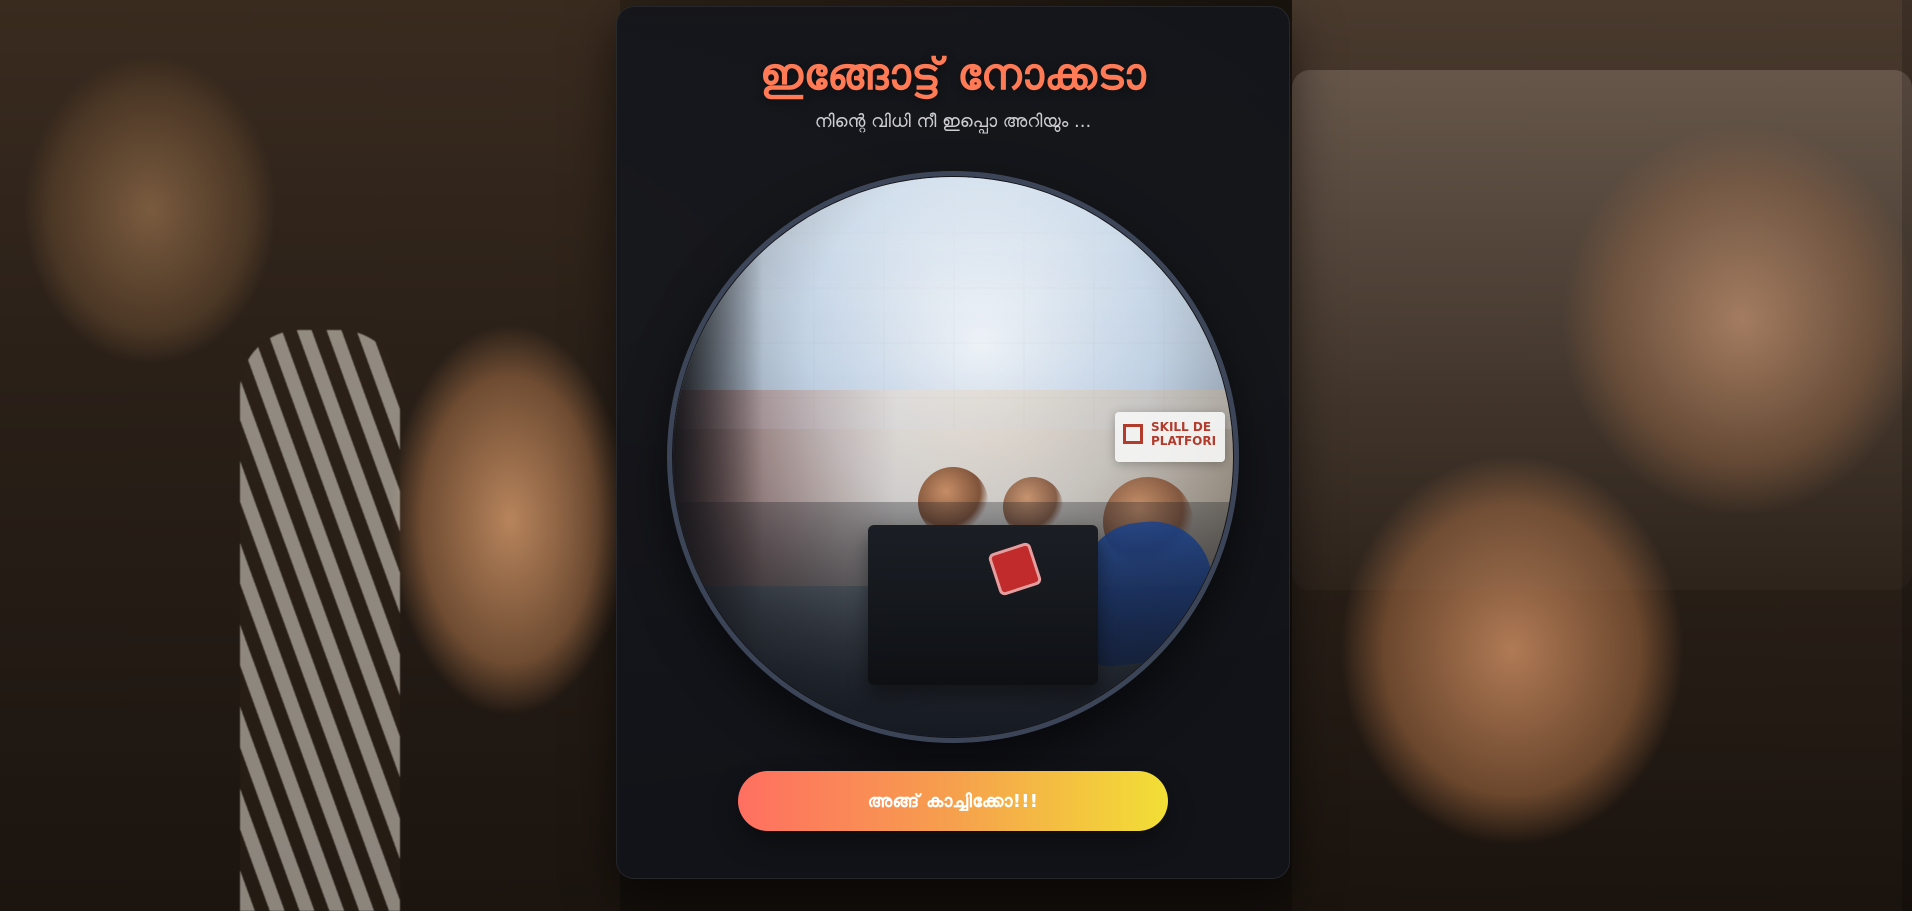 The width and height of the screenshot is (1912, 911). I want to click on capture-button: അങ്ങ് കാച്ചിക്കോ!!!, so click(953, 801).